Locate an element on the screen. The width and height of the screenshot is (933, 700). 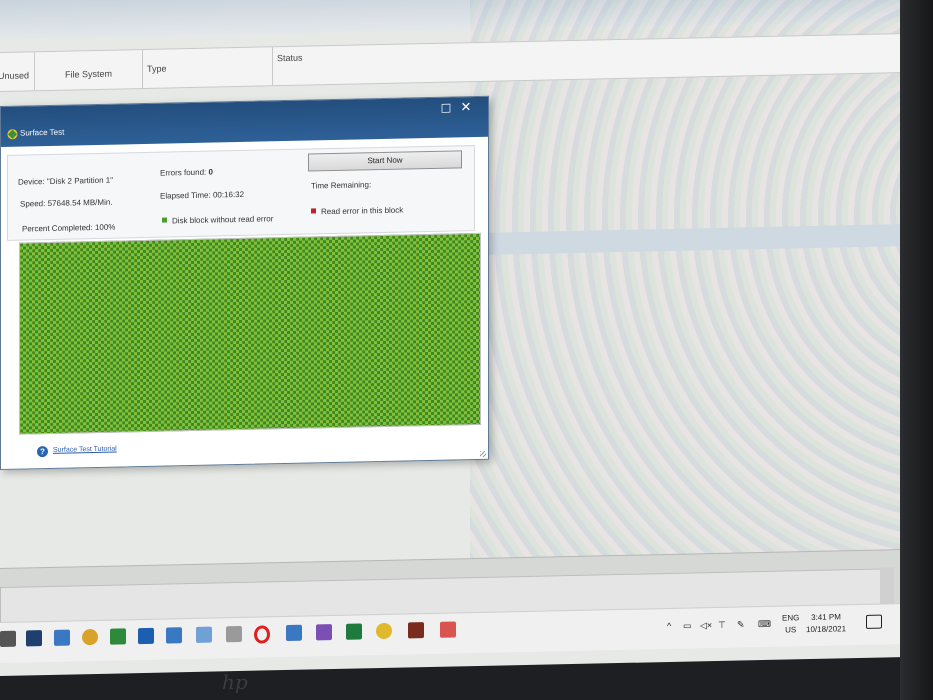
help-icon: ? is located at coordinates (42, 451).